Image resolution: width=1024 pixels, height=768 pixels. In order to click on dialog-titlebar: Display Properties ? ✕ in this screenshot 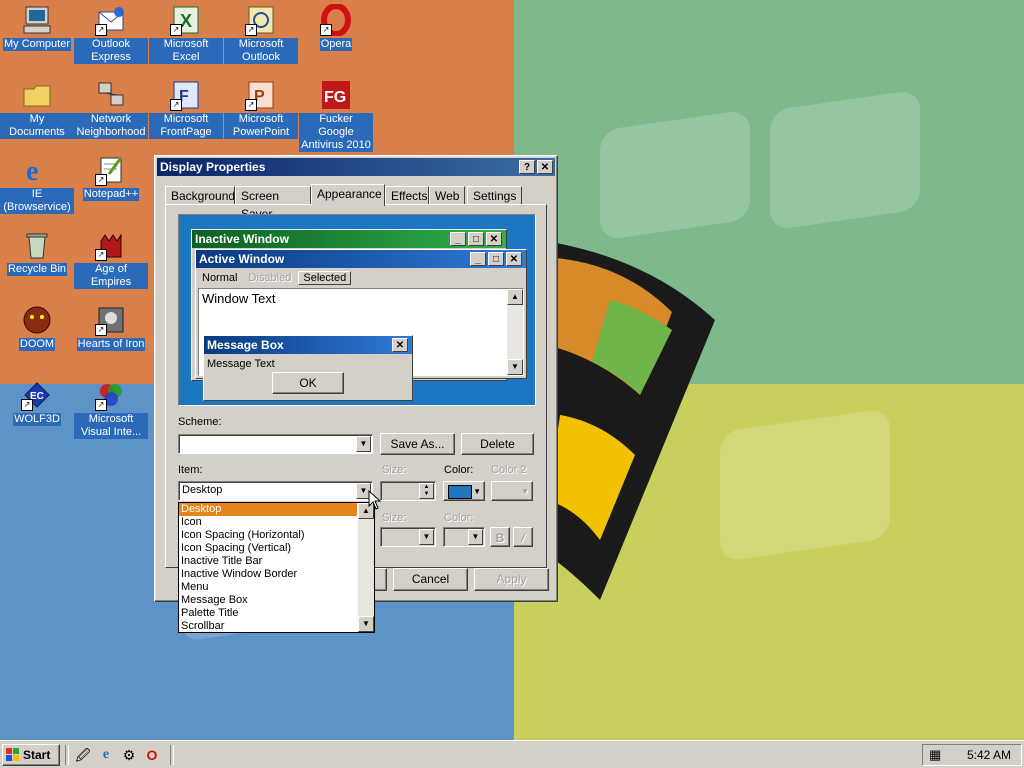, I will do `click(356, 167)`.